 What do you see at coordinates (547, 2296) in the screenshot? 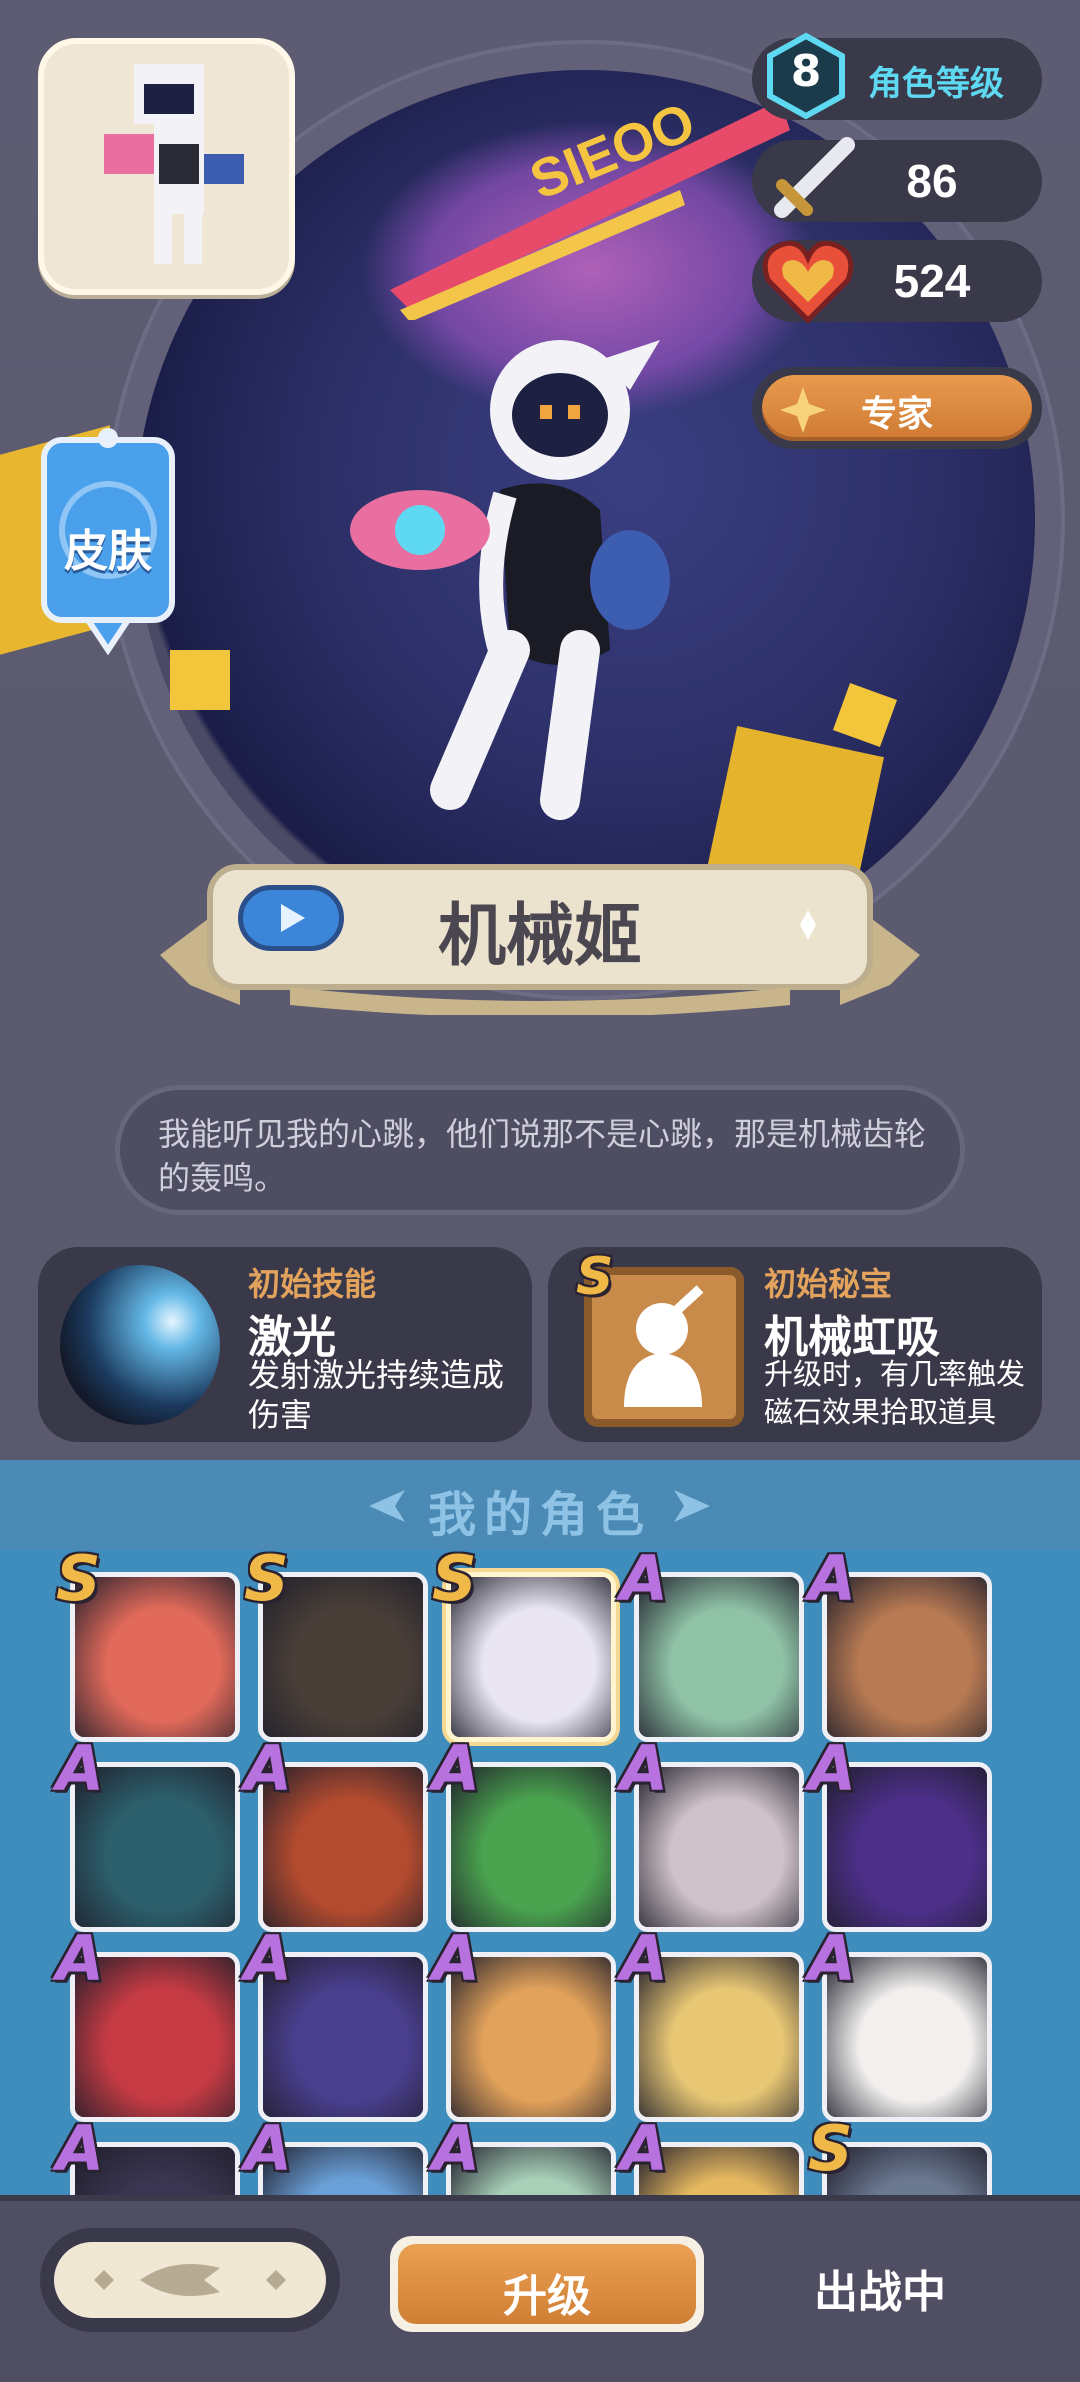
I see `upgrade-label: 升级` at bounding box center [547, 2296].